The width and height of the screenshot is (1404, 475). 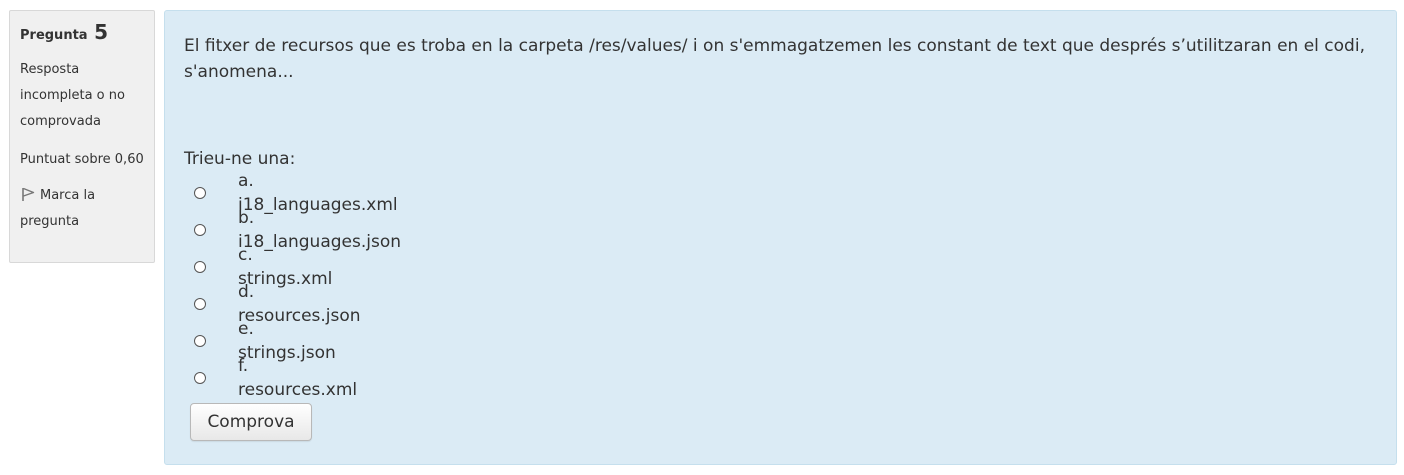 I want to click on question-word: Pregunta, so click(x=54, y=35).